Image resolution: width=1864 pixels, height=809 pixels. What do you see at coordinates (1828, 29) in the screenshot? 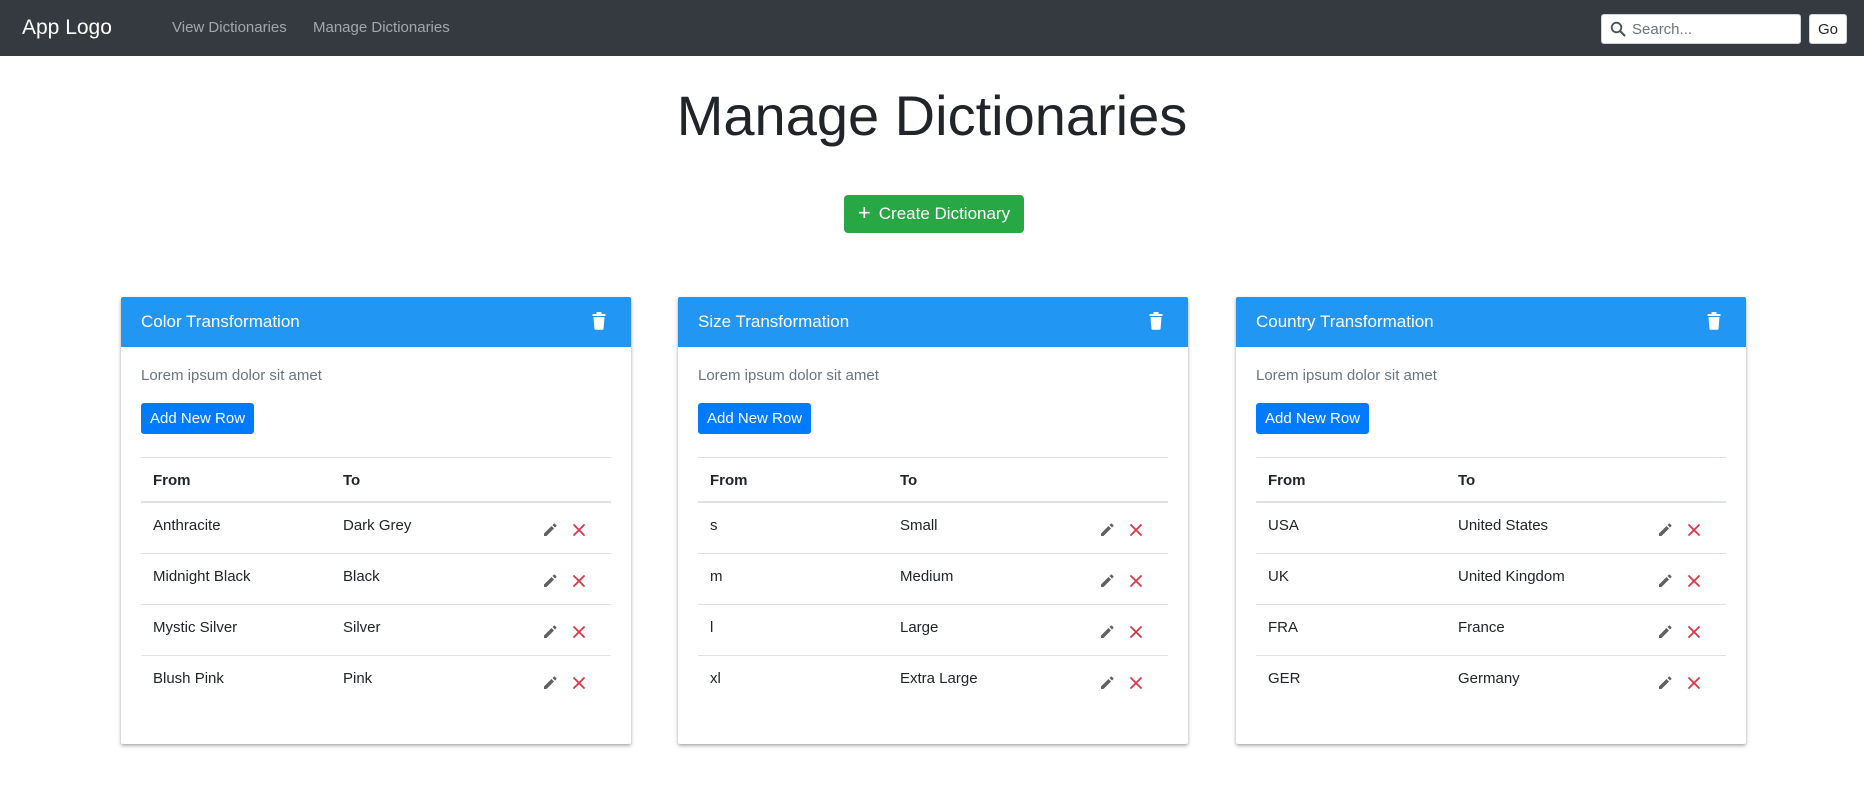
I see `go-button: Go` at bounding box center [1828, 29].